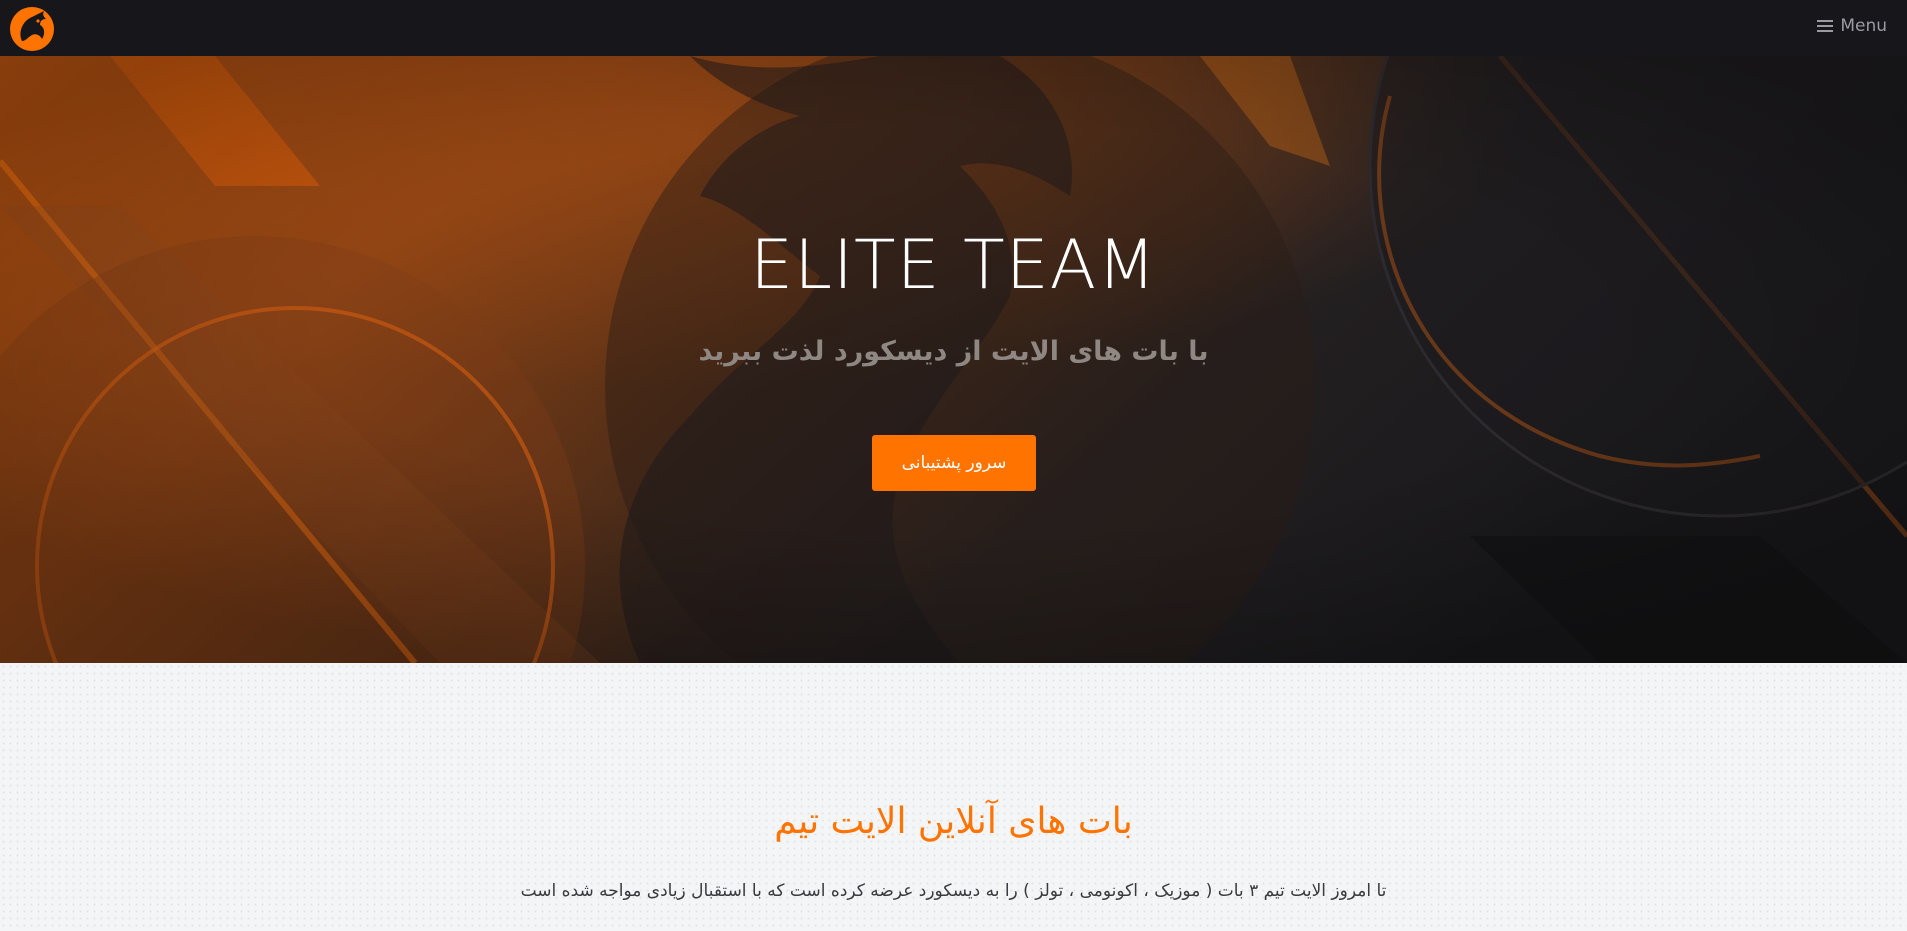  What do you see at coordinates (954, 463) in the screenshot?
I see `support-server-button: سرور پشتیبانی` at bounding box center [954, 463].